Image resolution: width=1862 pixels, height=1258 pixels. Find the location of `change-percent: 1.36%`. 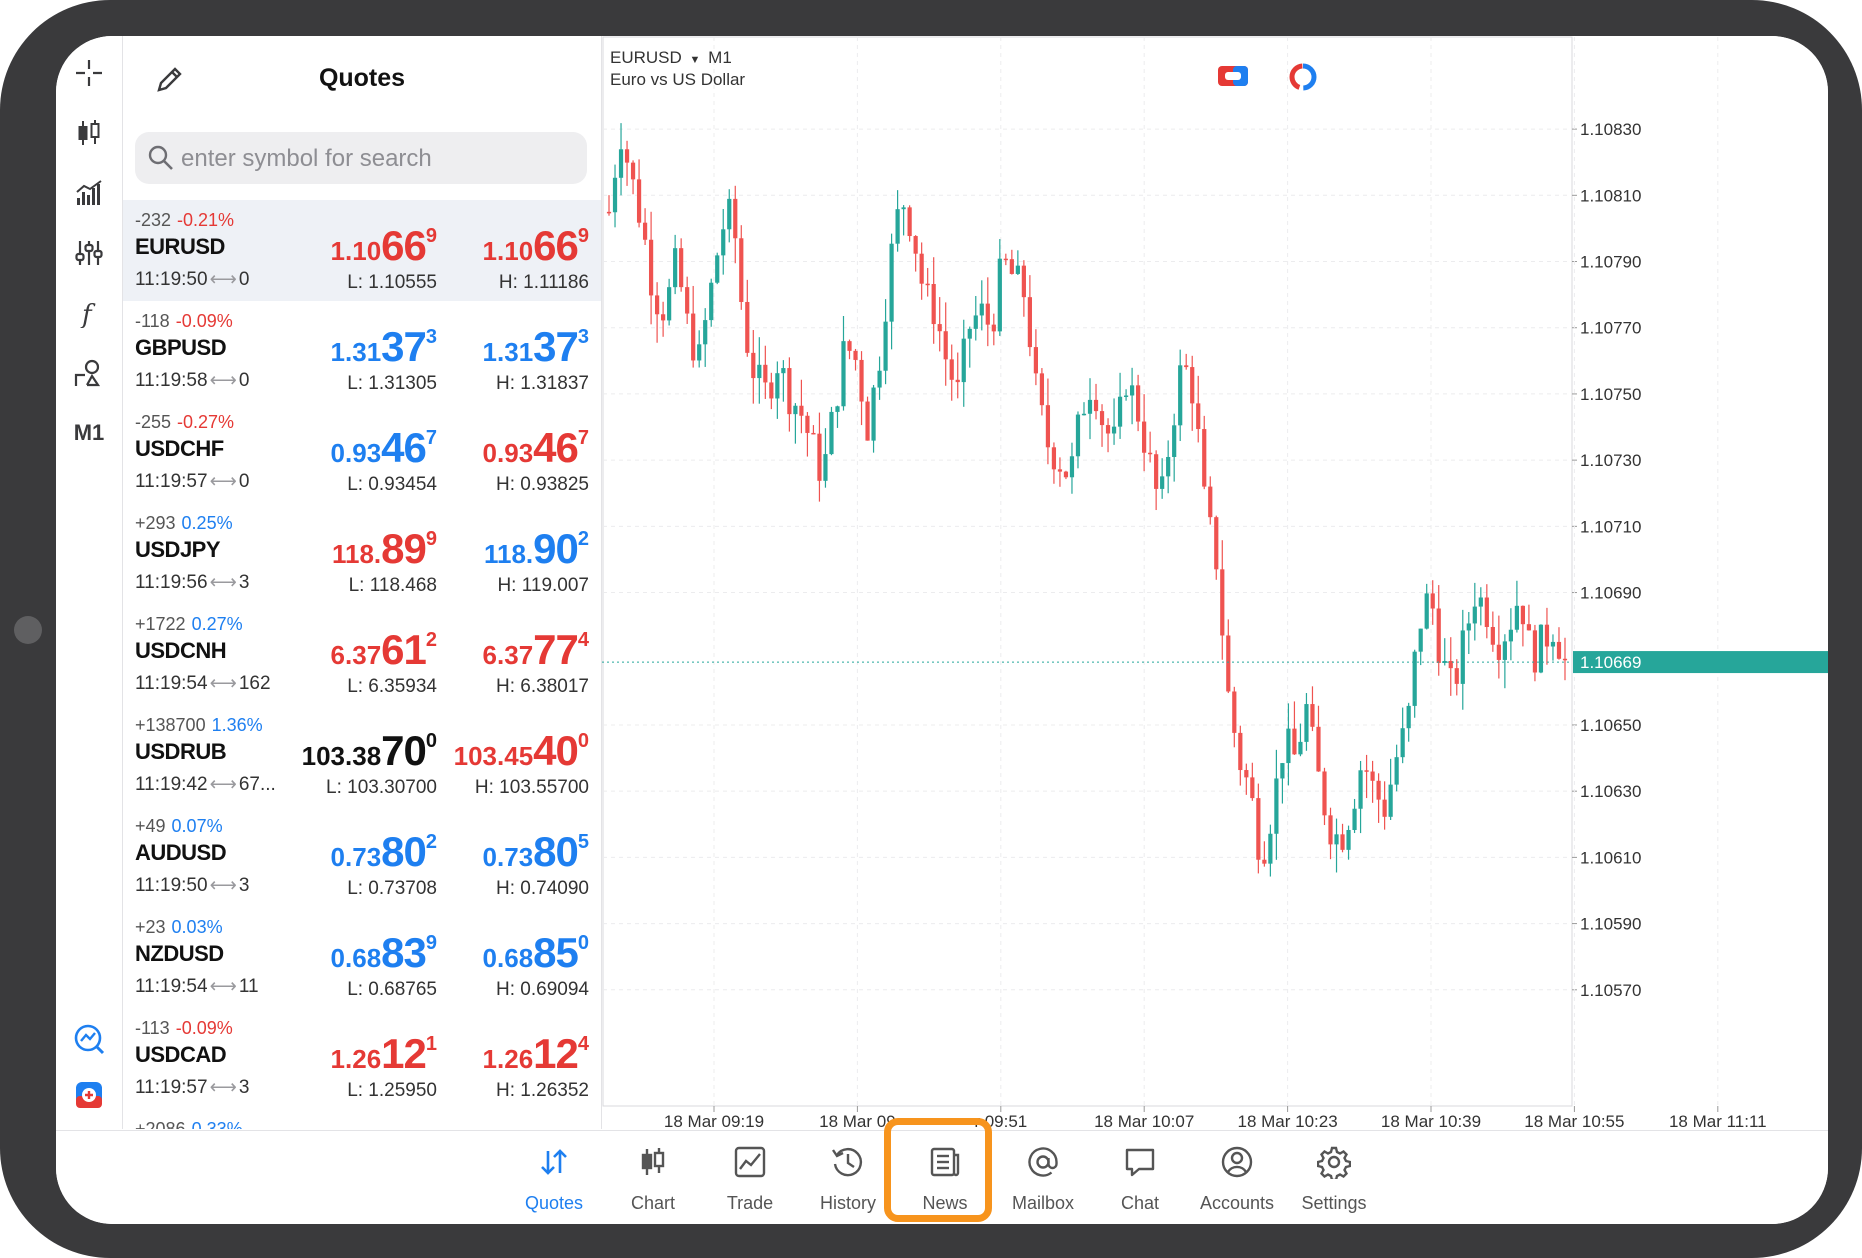

change-percent: 1.36% is located at coordinates (237, 725).